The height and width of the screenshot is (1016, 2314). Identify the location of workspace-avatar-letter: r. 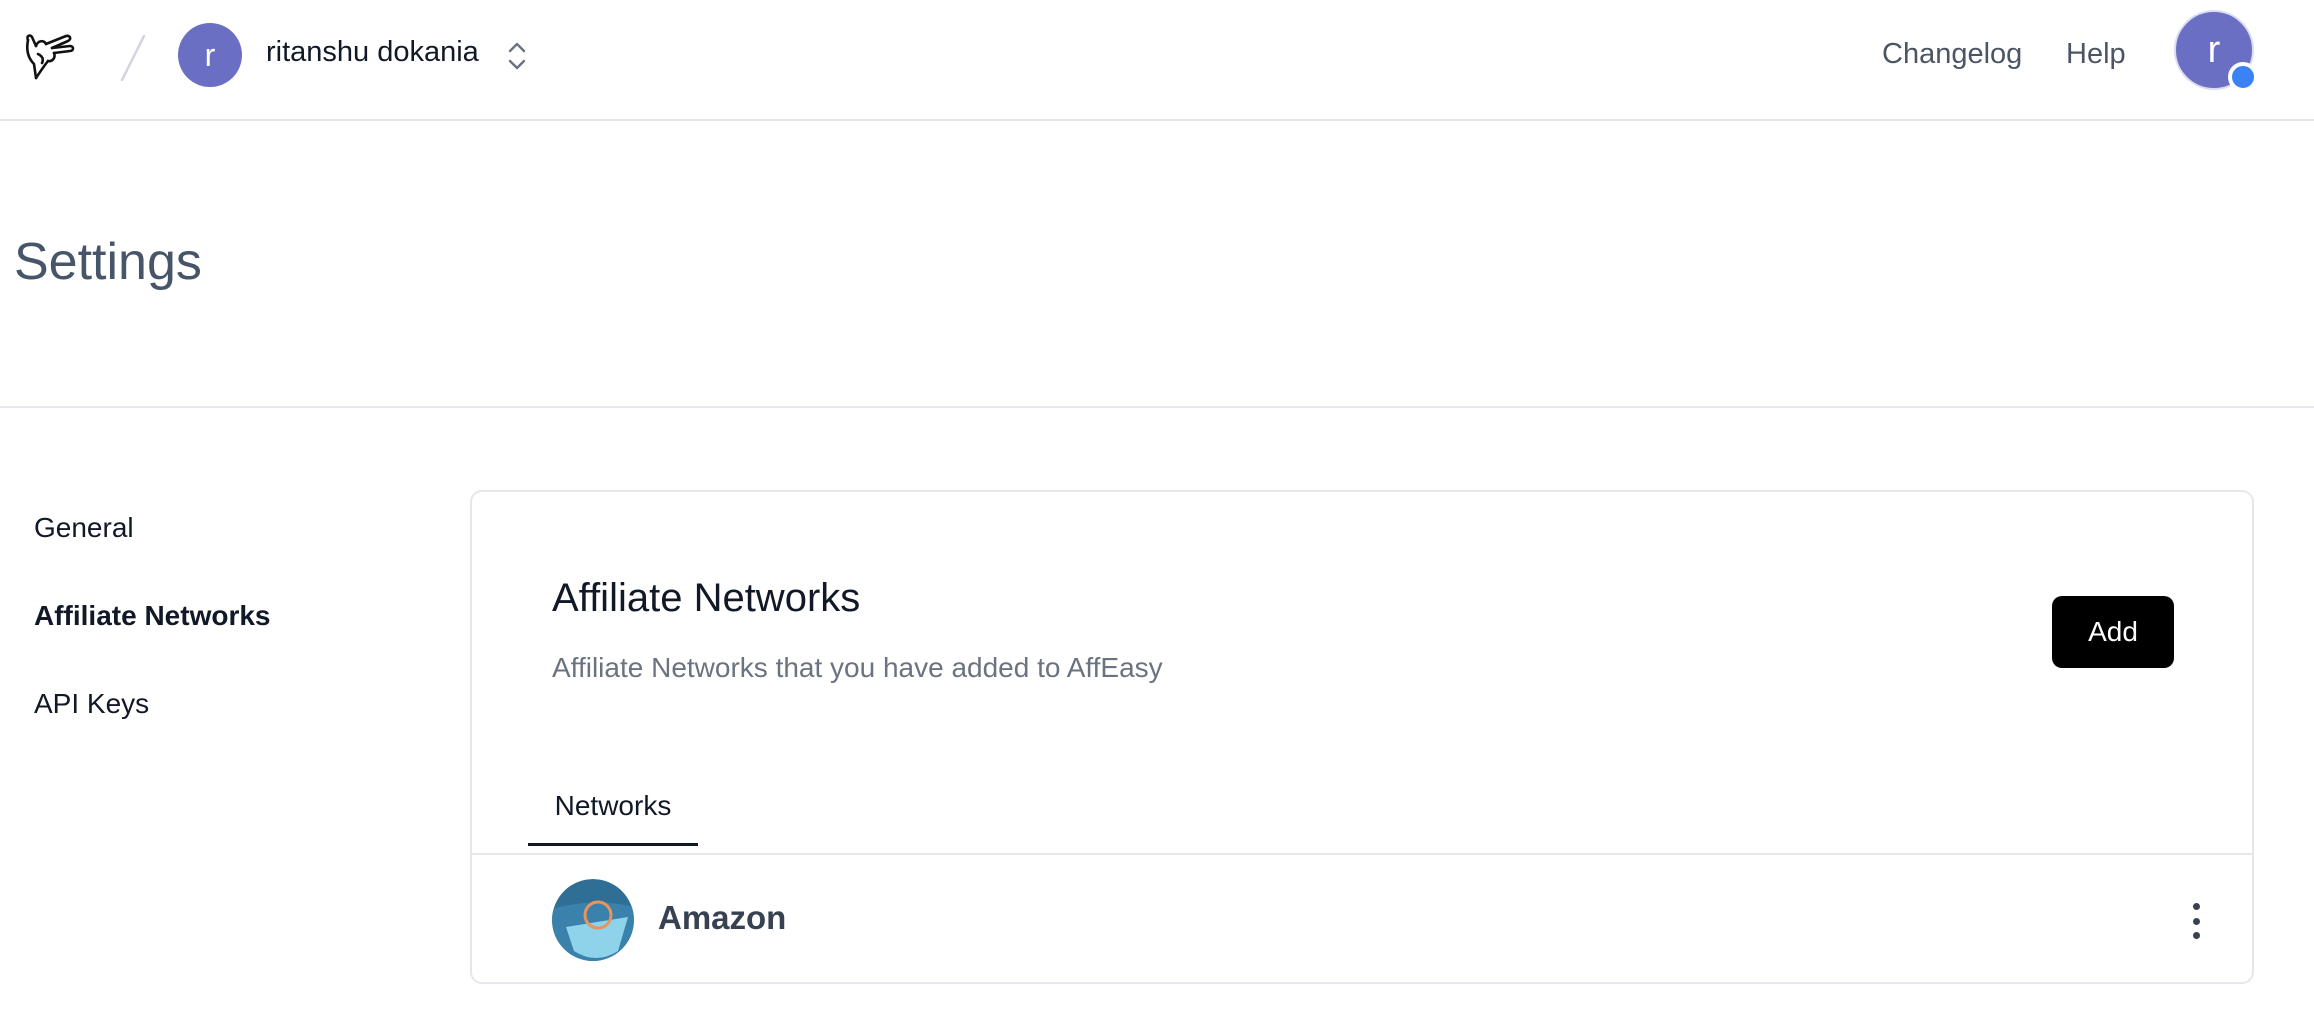
(210, 54).